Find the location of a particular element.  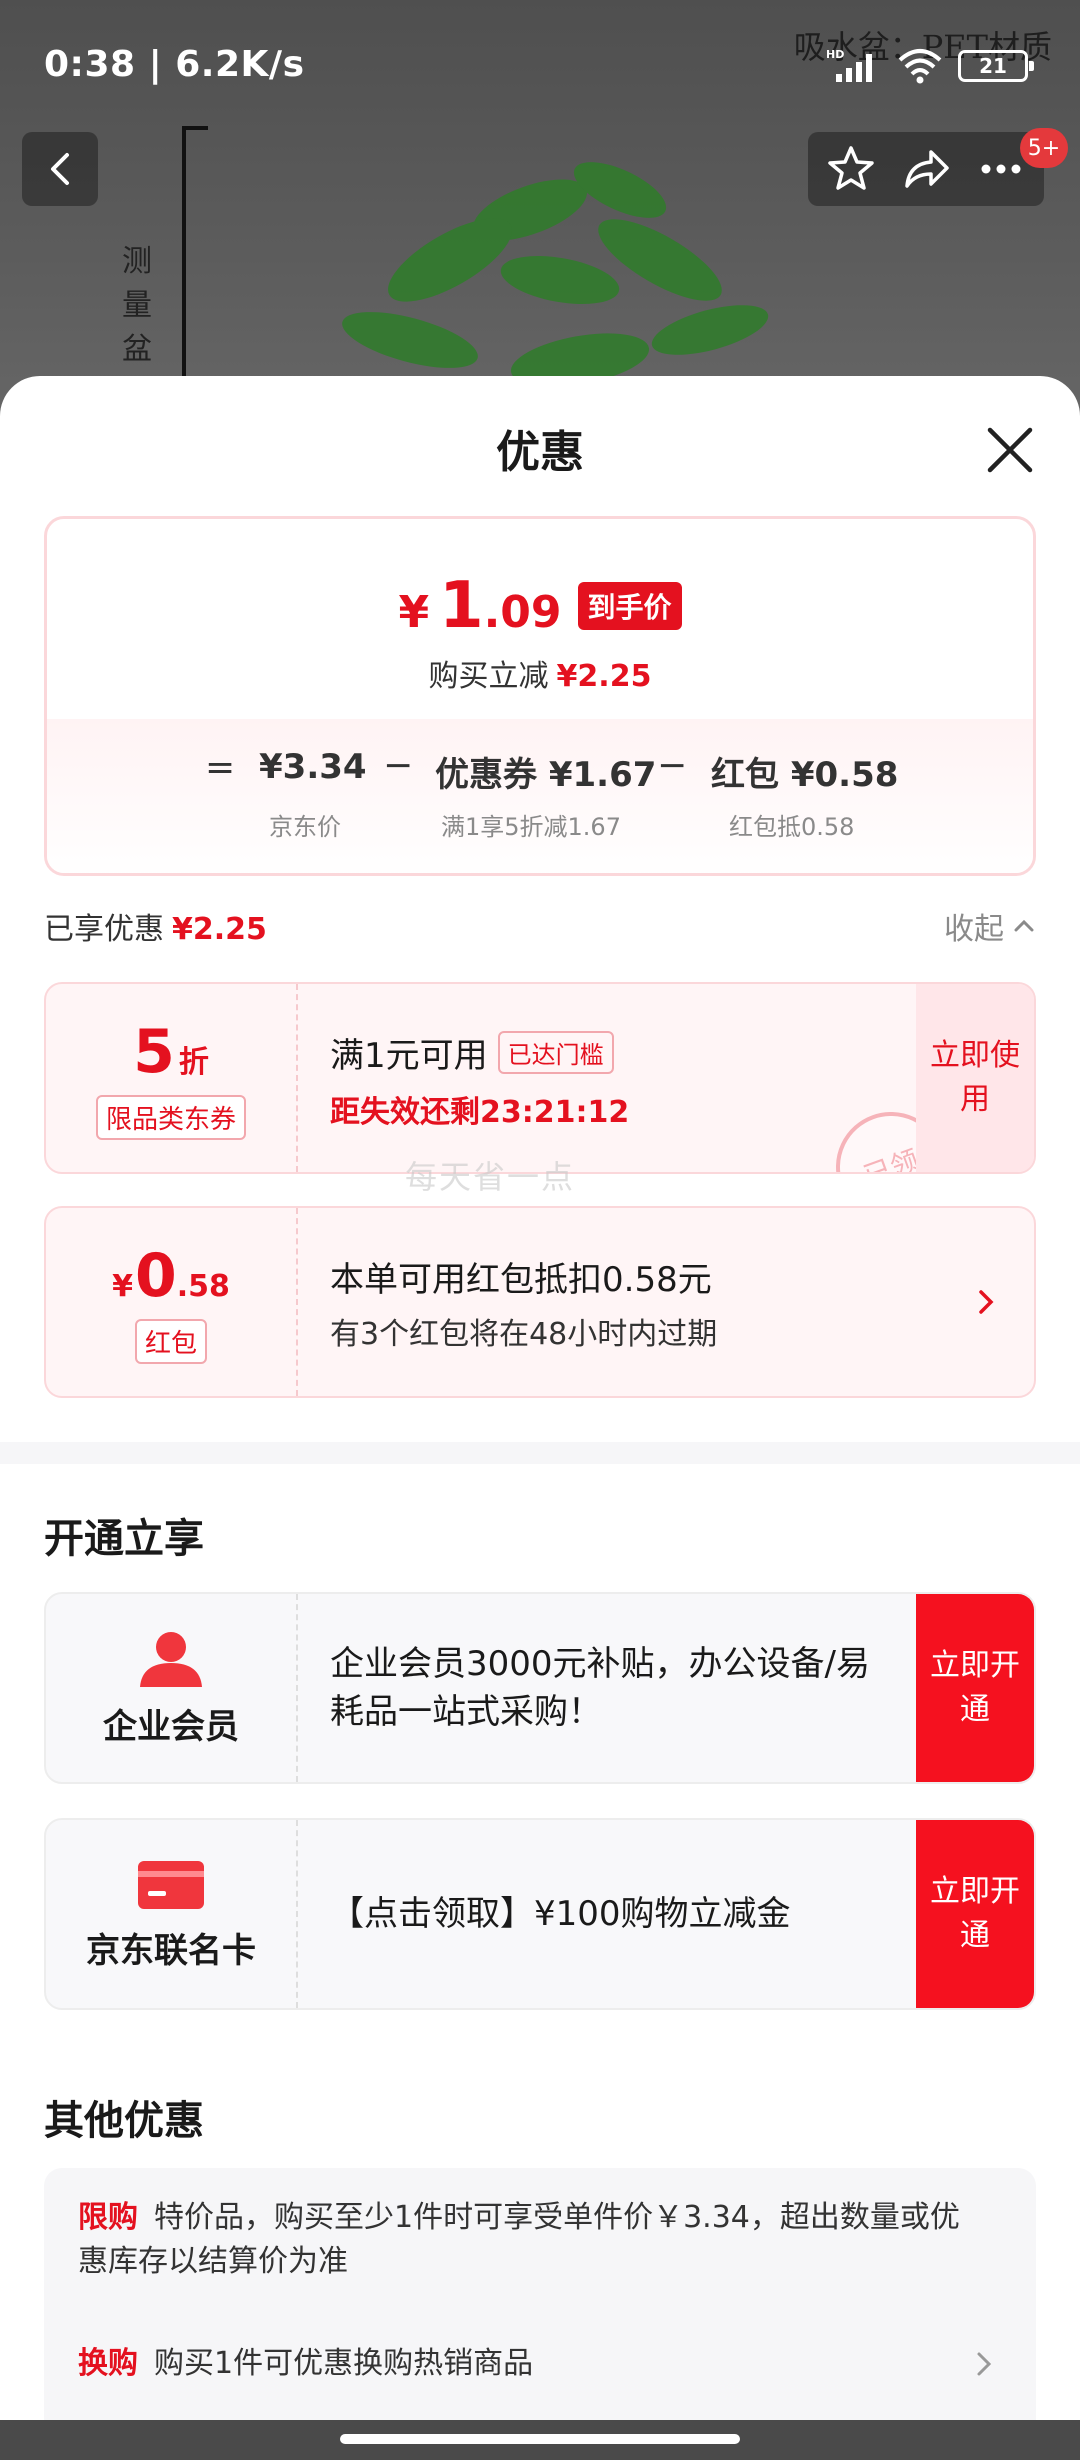

share-icon is located at coordinates (926, 169).